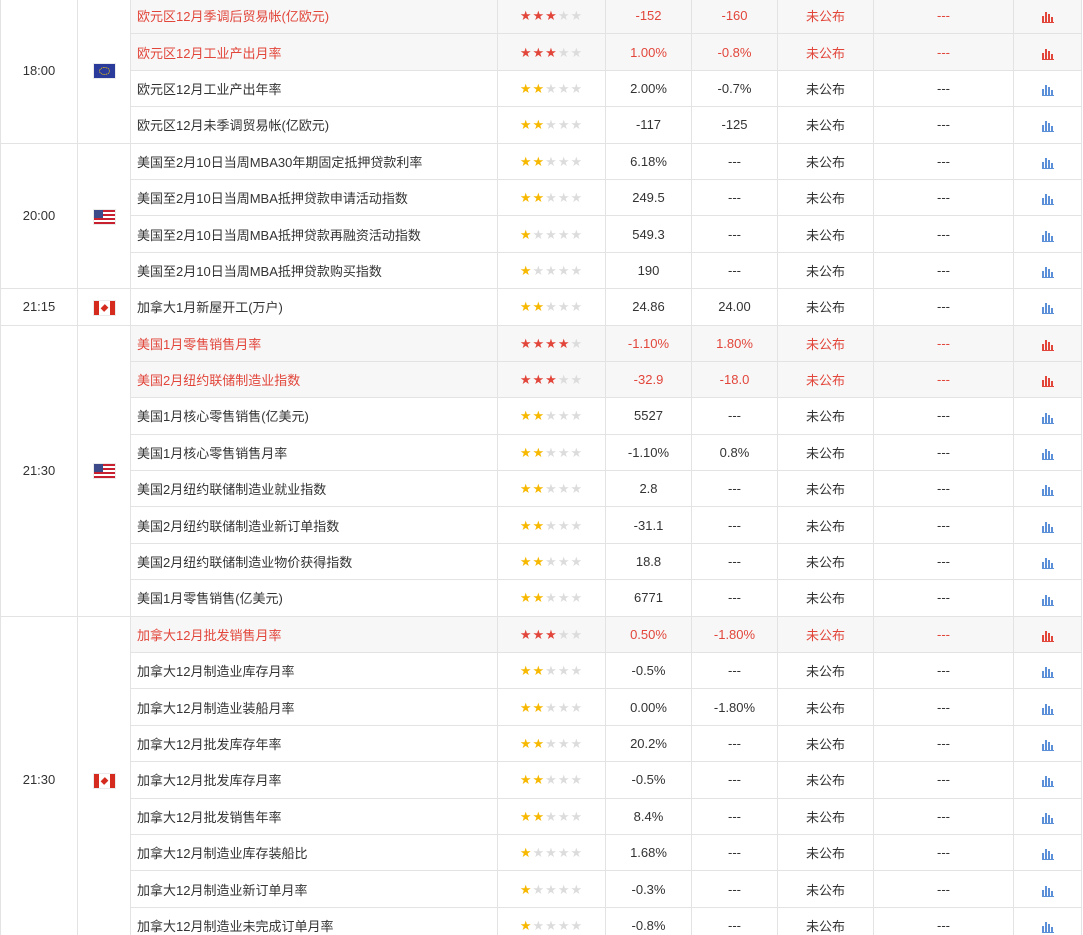 This screenshot has width=1083, height=935. I want to click on indicator-name: 美国至2月10日当周MBA抵押贷款申请活动指数, so click(314, 197).